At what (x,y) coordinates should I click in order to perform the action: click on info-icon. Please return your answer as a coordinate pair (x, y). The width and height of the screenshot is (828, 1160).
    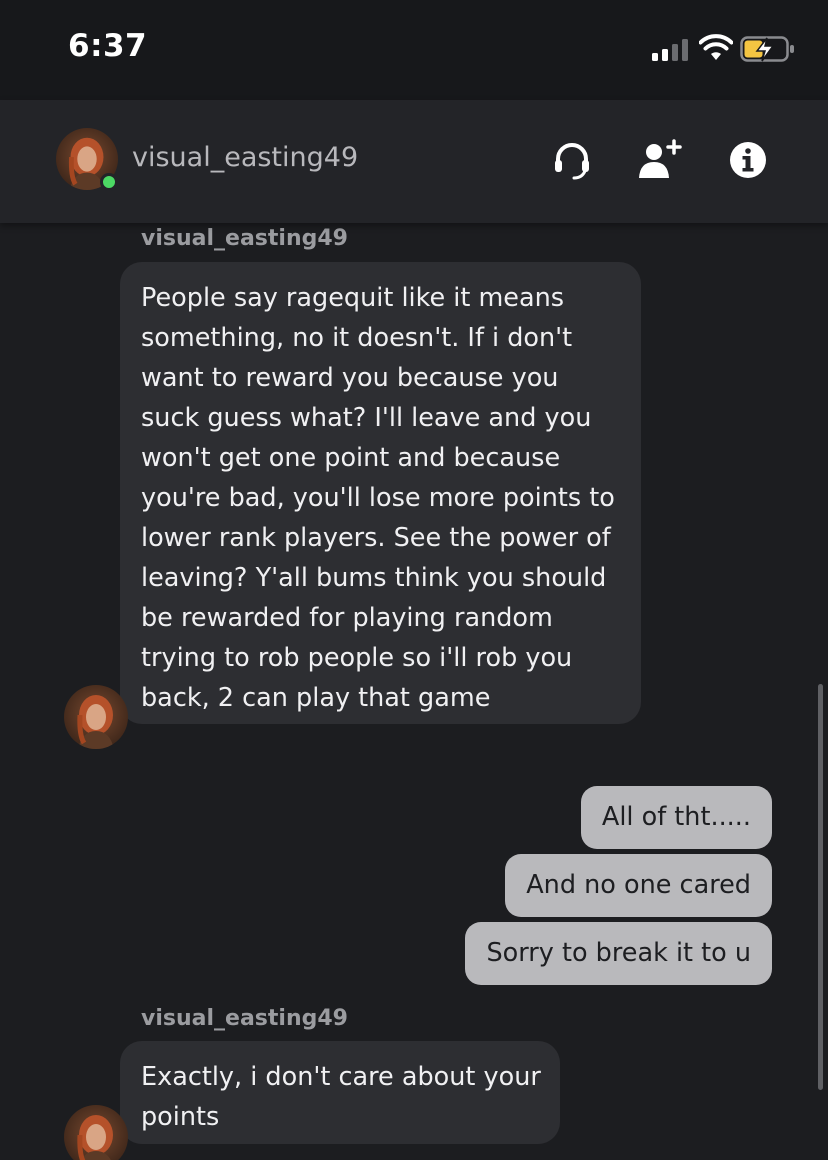
    Looking at the image, I should click on (748, 160).